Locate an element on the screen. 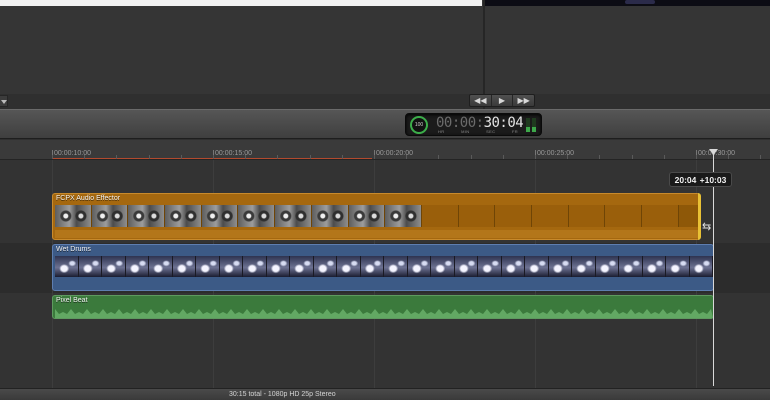  browser-menu-chevron-icon is located at coordinates (4, 101).